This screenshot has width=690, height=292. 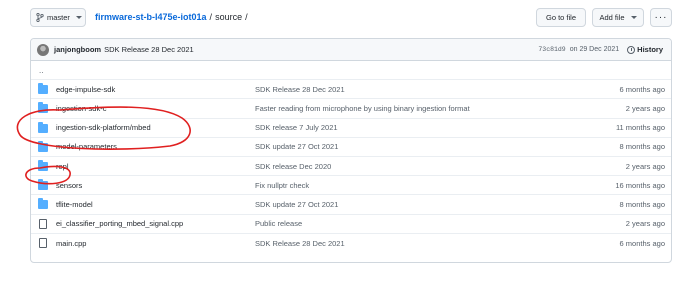 What do you see at coordinates (41, 70) in the screenshot?
I see `parent-directory-link: ..` at bounding box center [41, 70].